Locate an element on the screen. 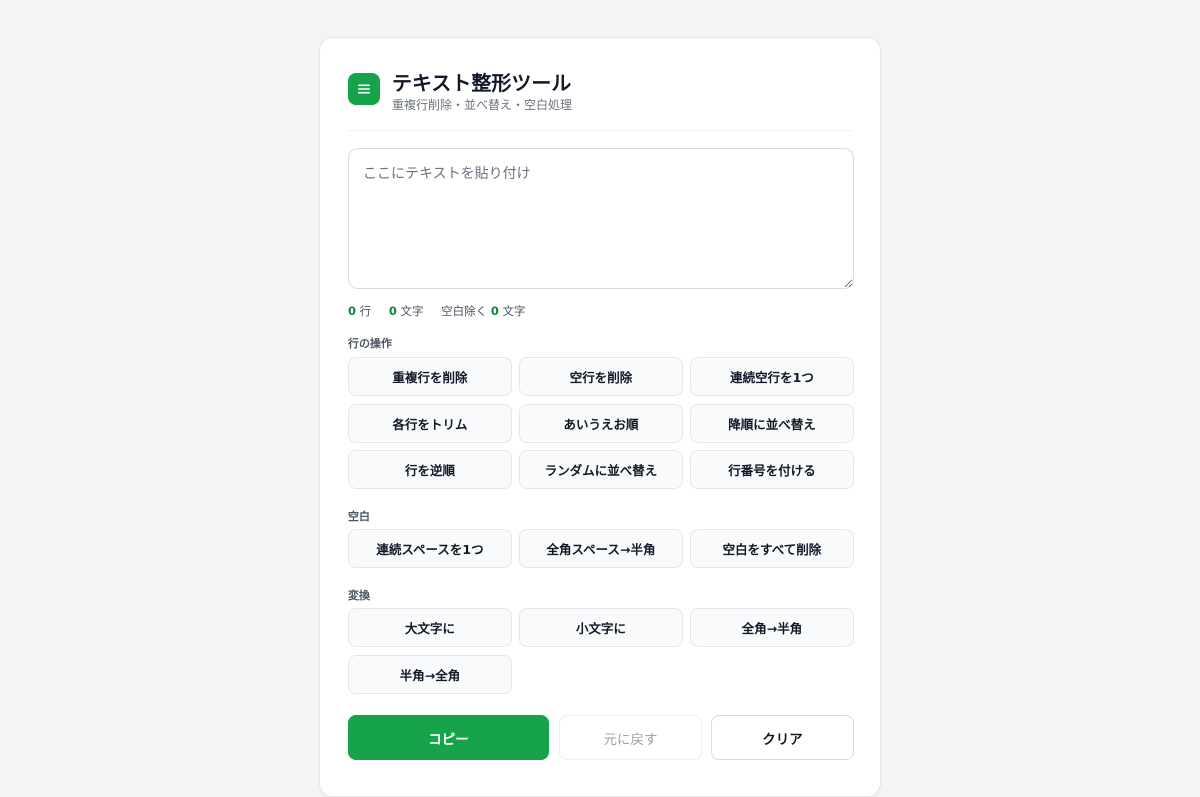 Image resolution: width=1200 pixels, height=797 pixels. char-count-stat: 0 文字 is located at coordinates (406, 311).